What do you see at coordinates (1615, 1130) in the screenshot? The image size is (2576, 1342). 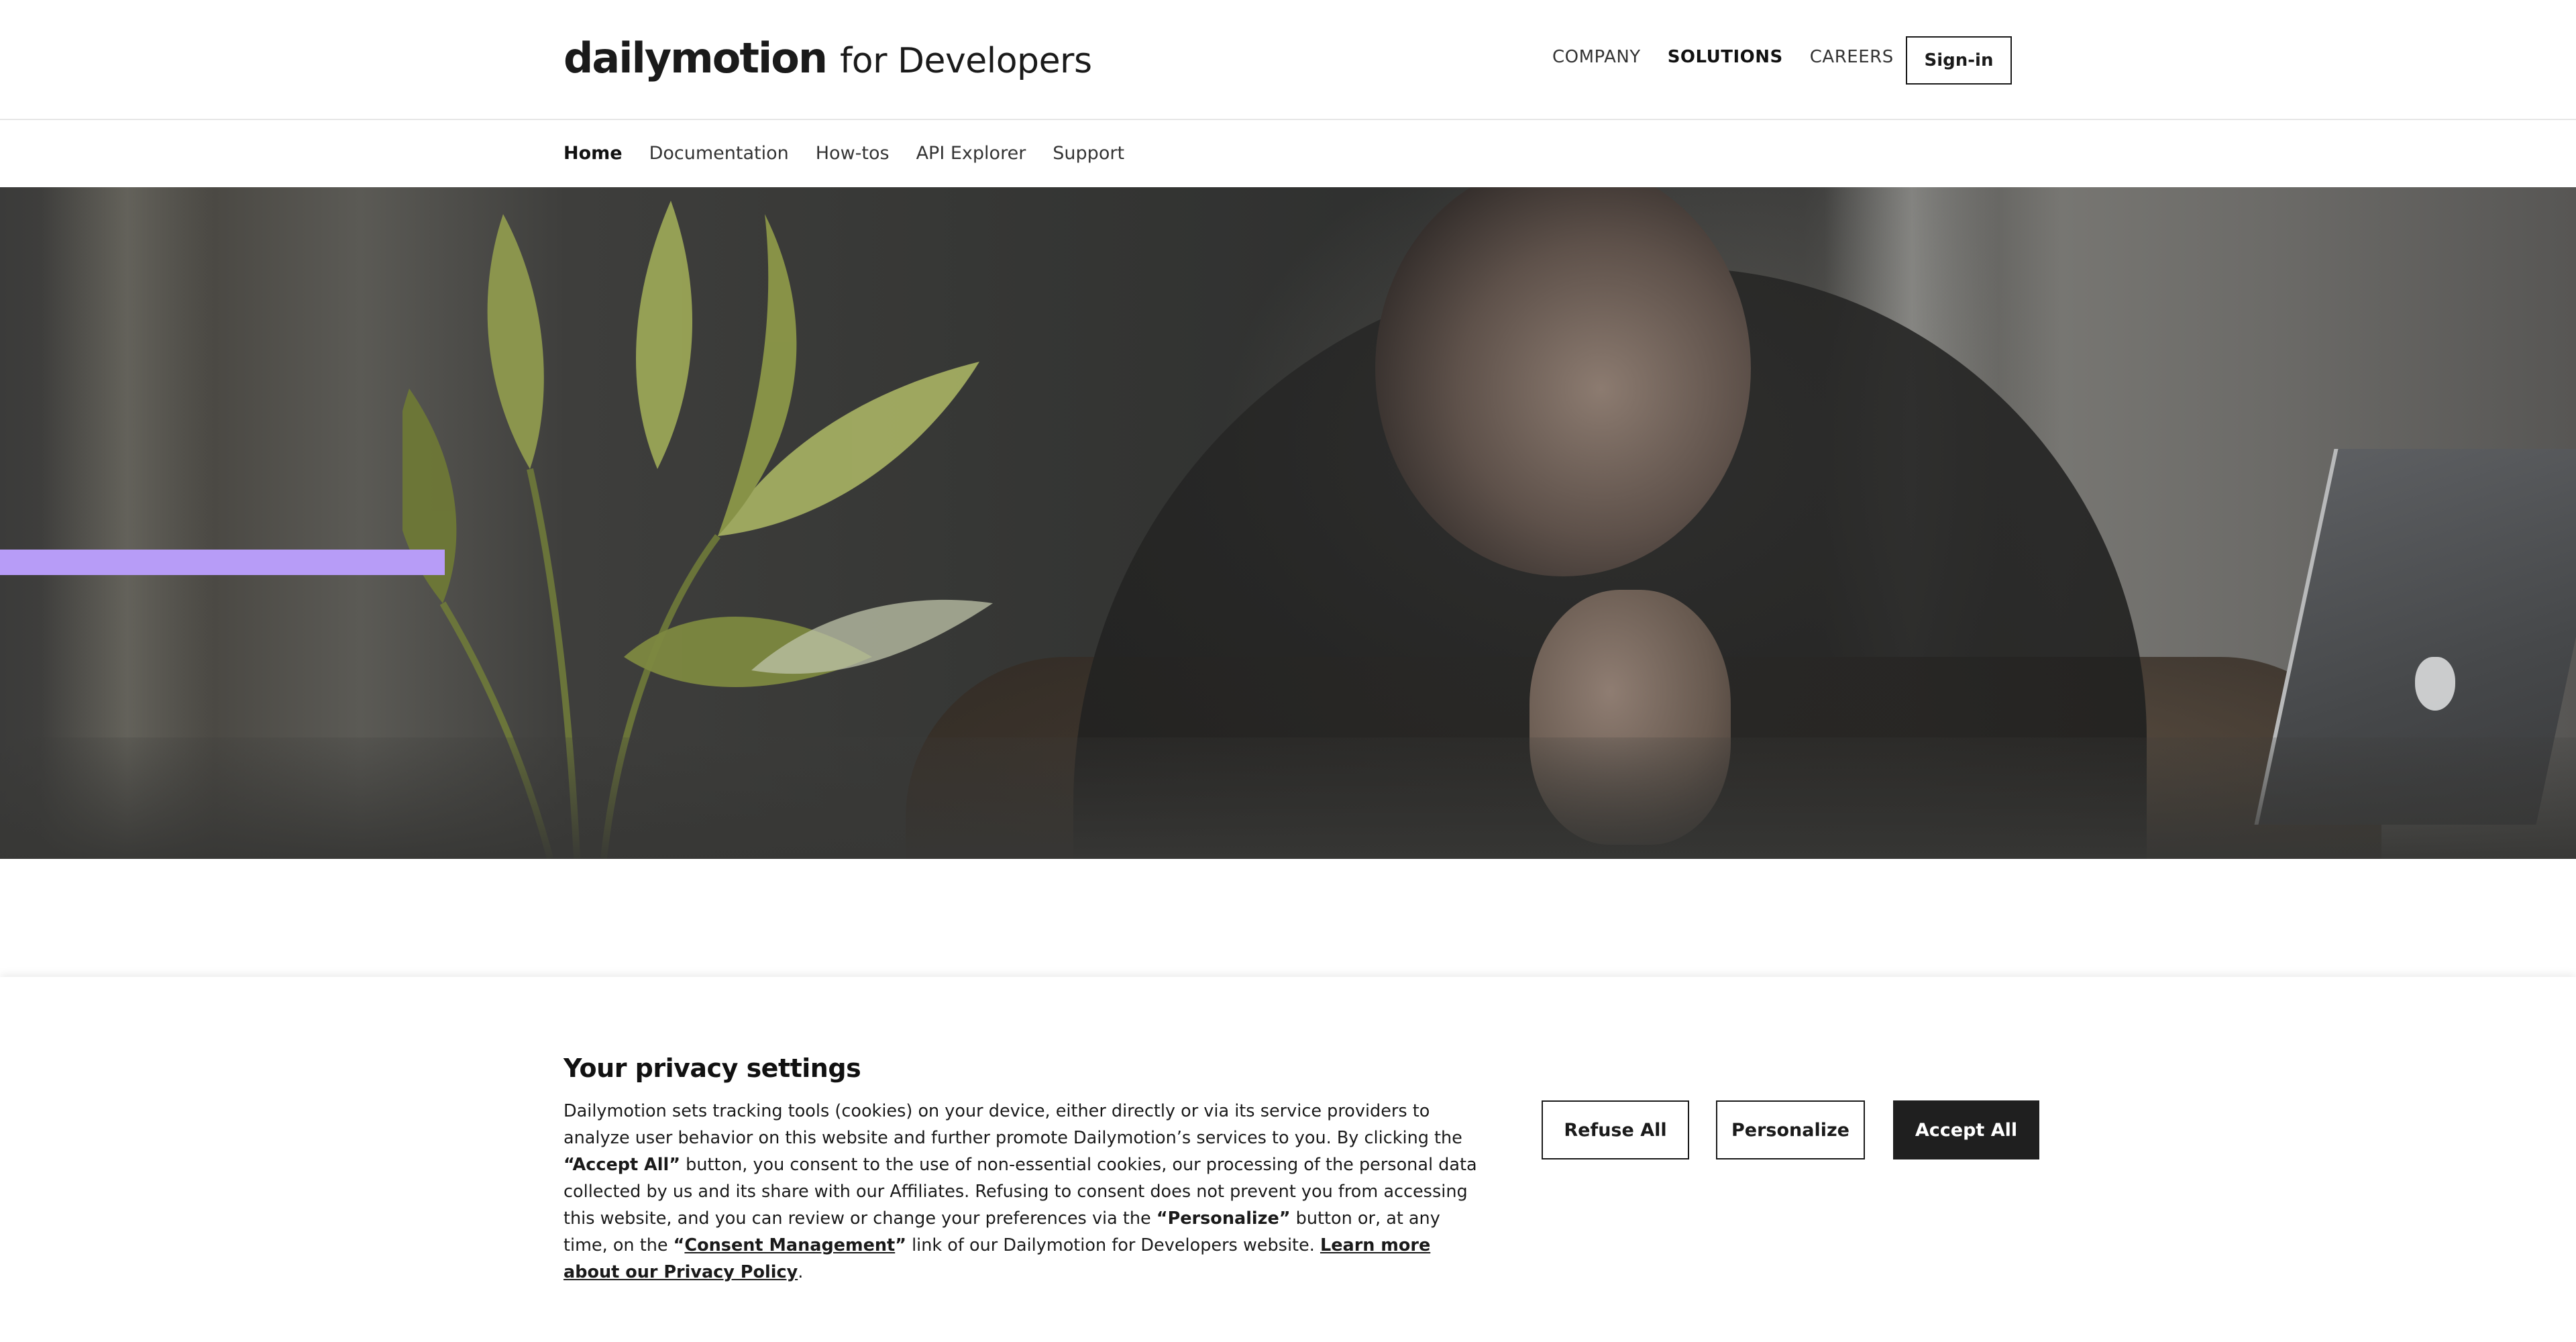 I see `refuse-all-button: Refuse All` at bounding box center [1615, 1130].